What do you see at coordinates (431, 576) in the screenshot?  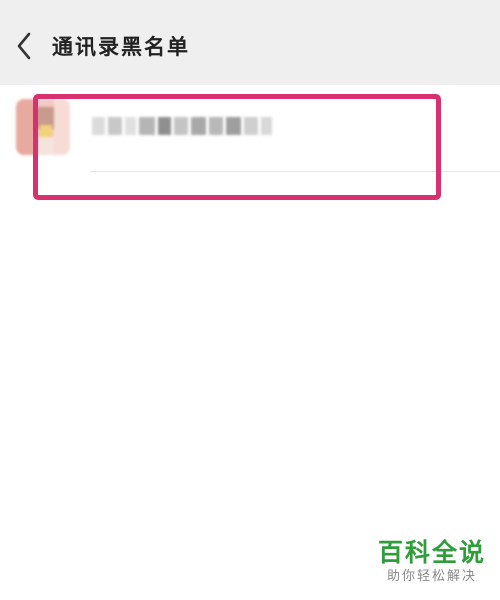 I see `watermark-subtitle: 助你轻松解决` at bounding box center [431, 576].